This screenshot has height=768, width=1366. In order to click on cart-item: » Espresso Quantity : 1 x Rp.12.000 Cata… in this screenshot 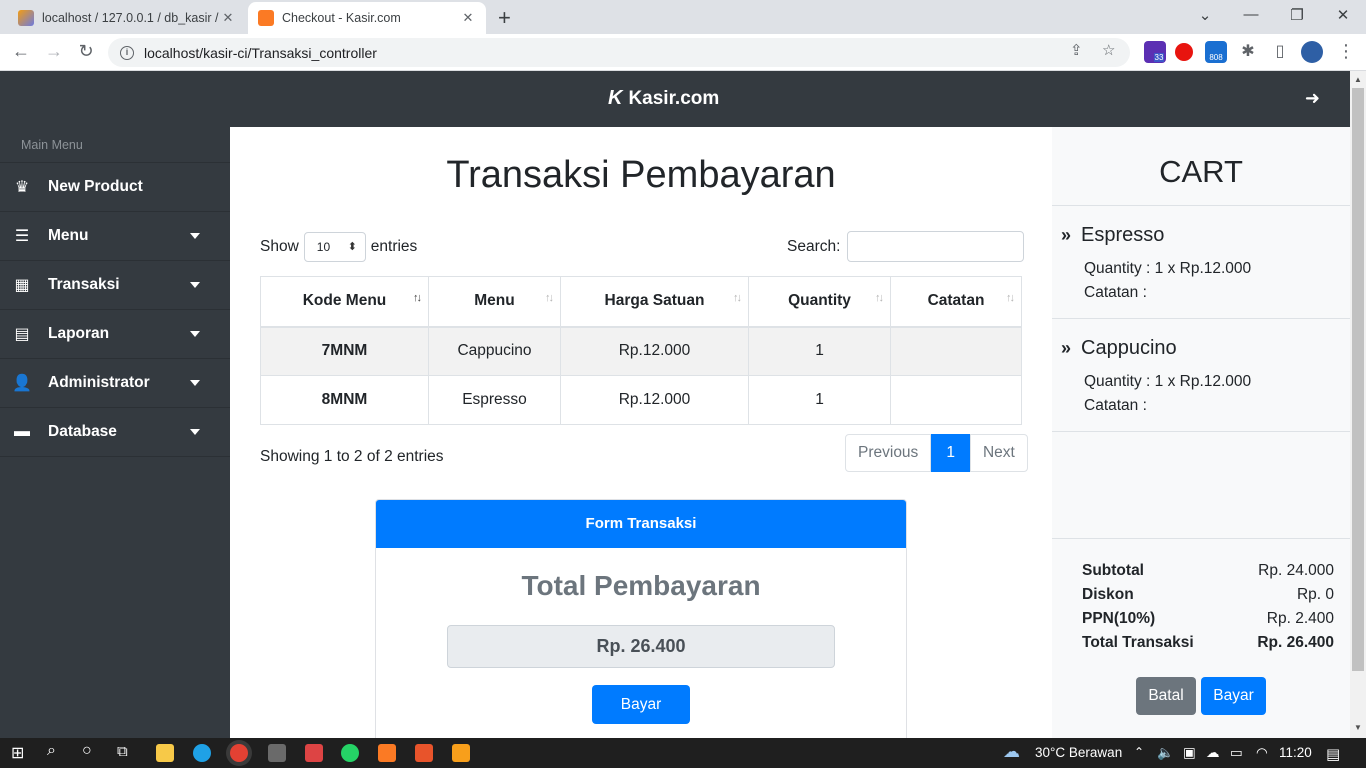, I will do `click(1201, 262)`.